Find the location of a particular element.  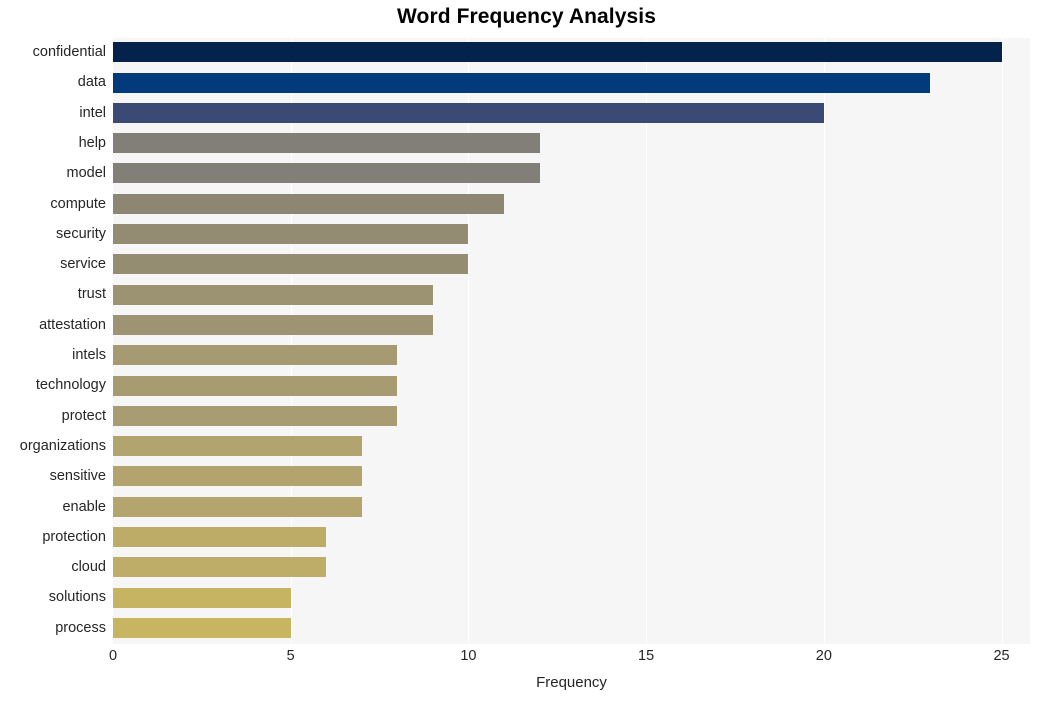

x-axis-title: Frequency is located at coordinates (571, 682).